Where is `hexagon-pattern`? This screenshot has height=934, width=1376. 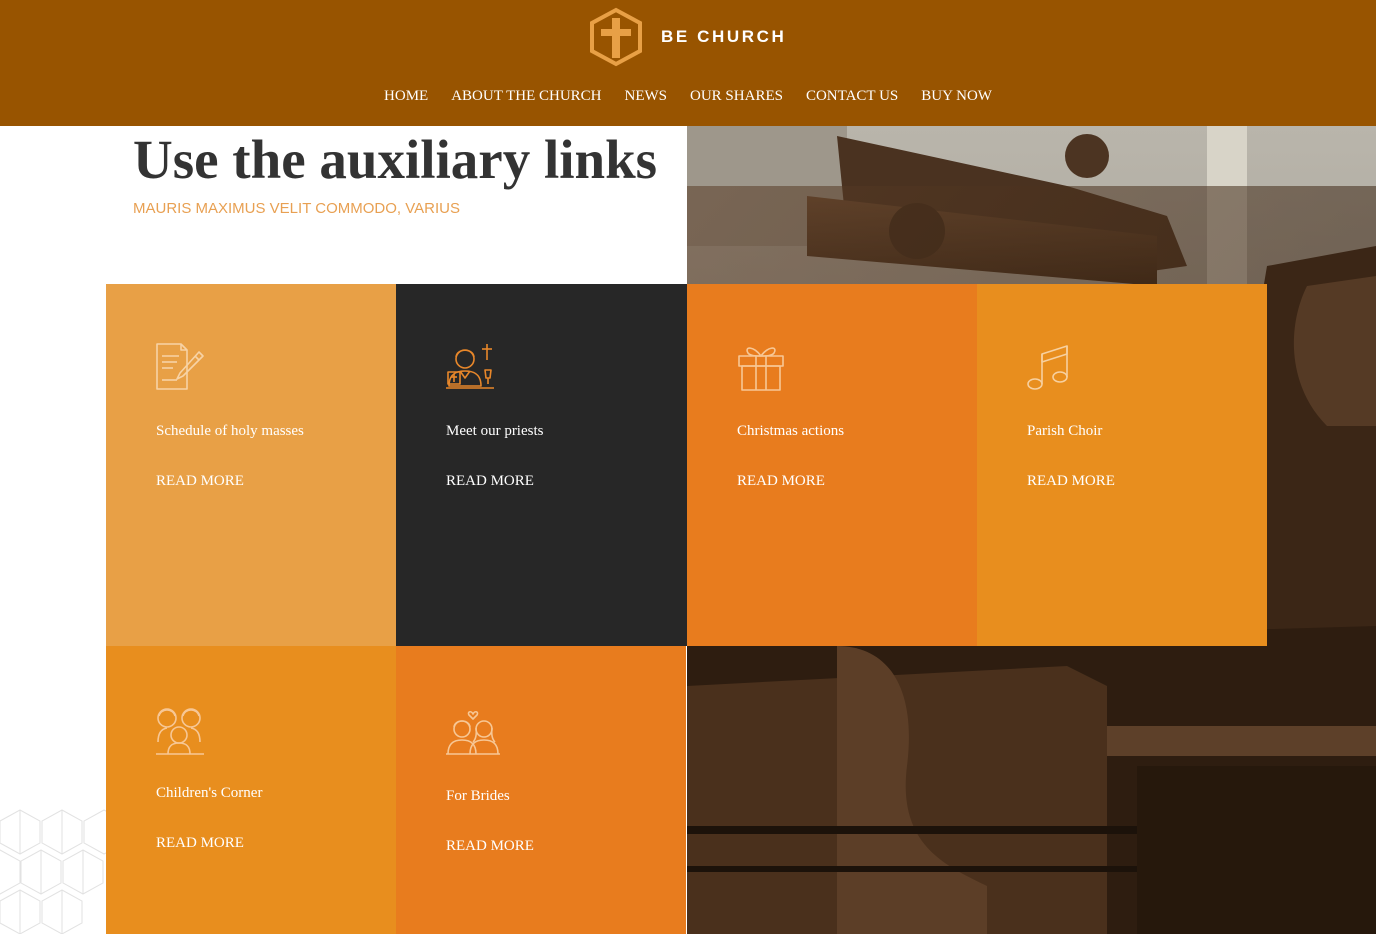 hexagon-pattern is located at coordinates (53, 871).